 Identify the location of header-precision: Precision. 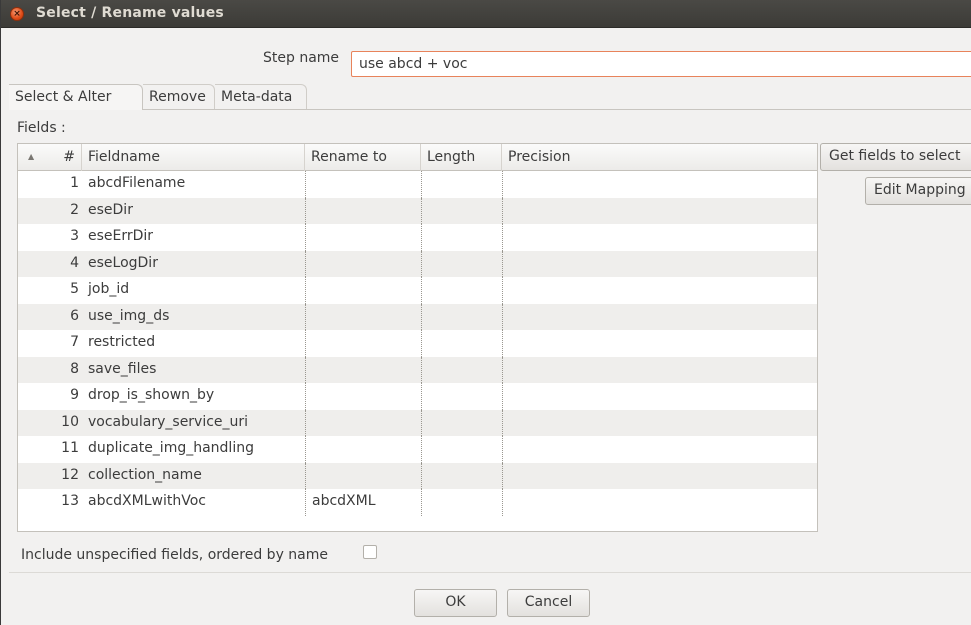
(659, 157).